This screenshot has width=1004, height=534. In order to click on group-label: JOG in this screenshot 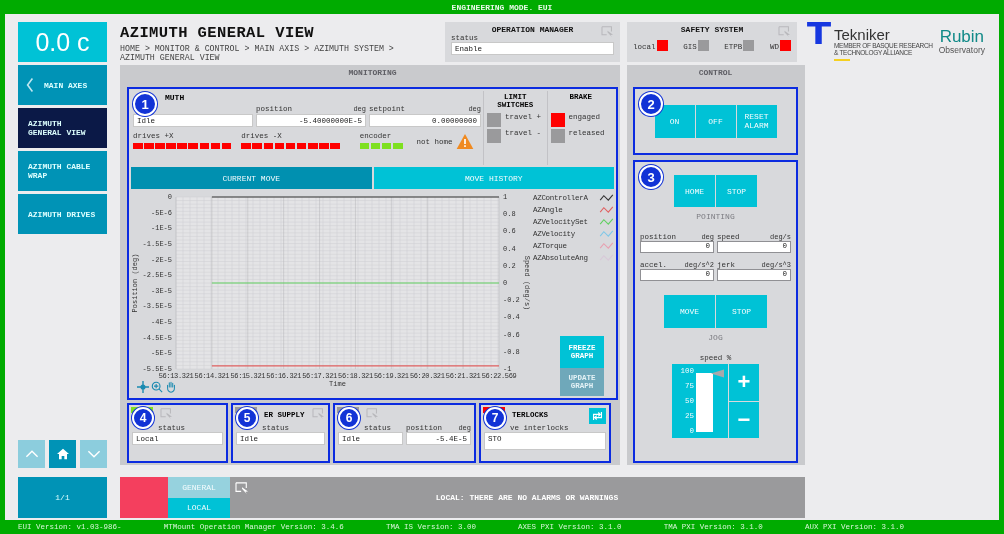, I will do `click(715, 337)`.